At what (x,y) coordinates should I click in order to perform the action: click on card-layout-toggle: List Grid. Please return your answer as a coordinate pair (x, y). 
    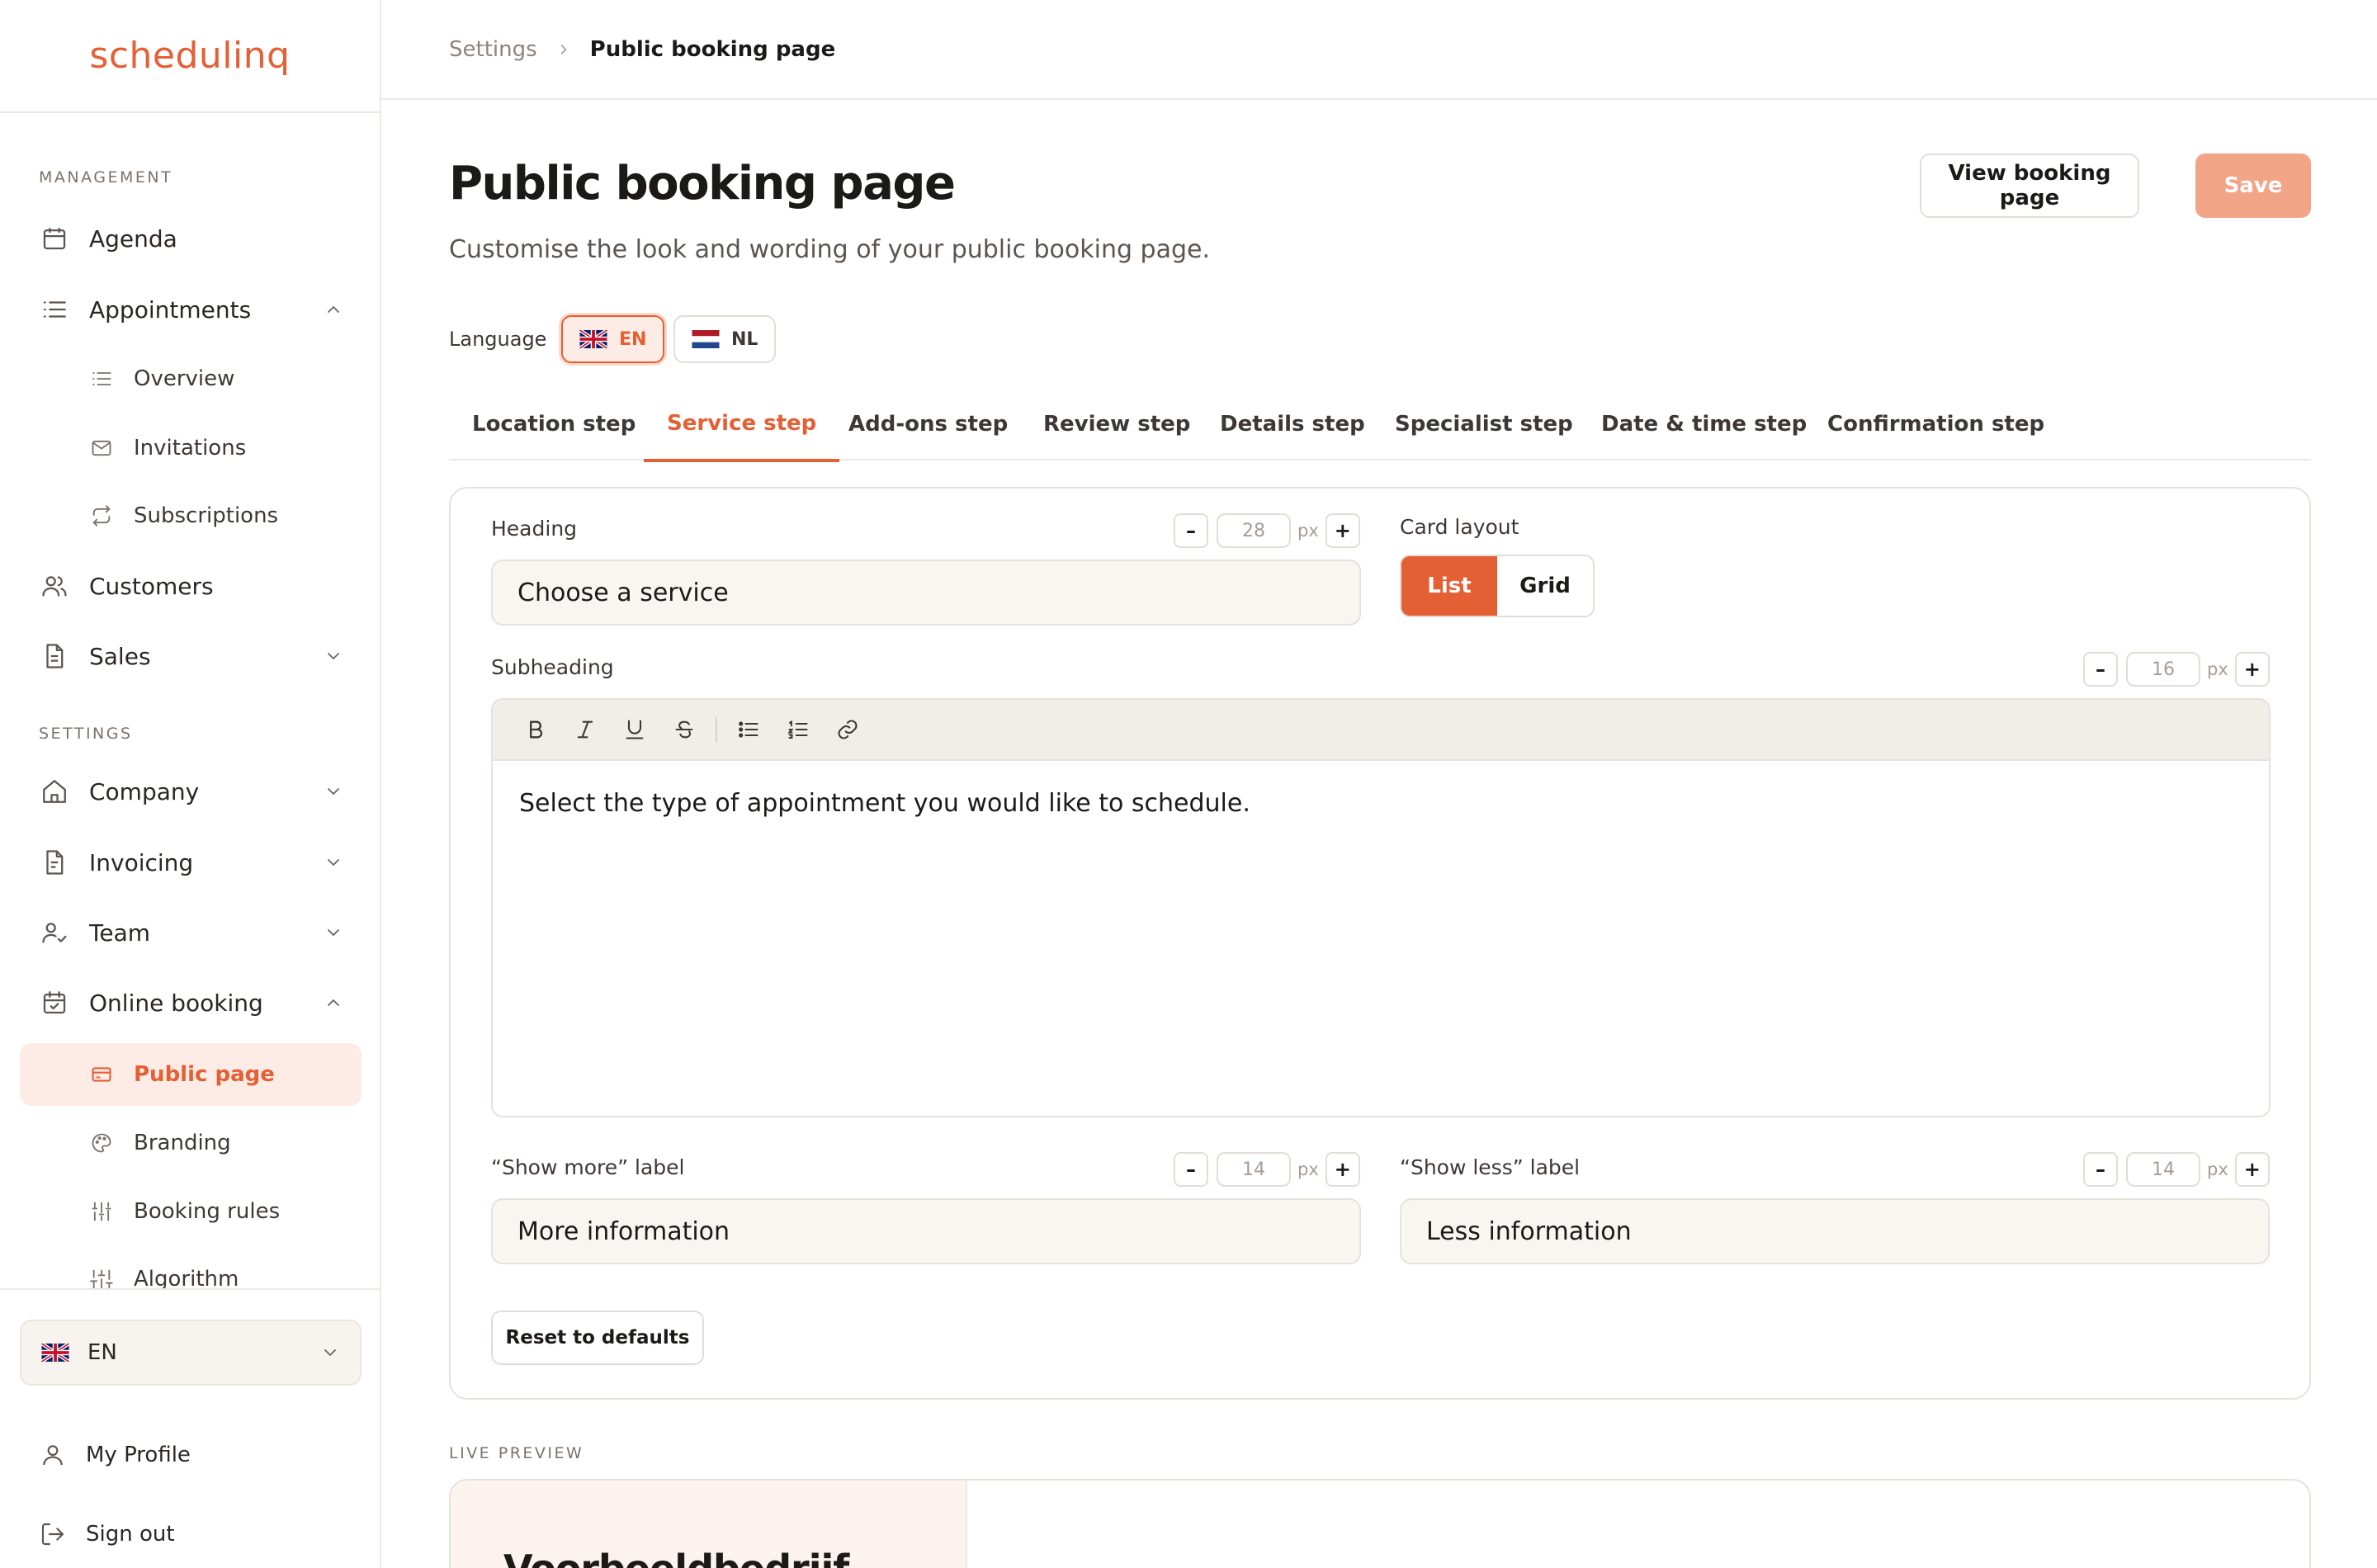
    Looking at the image, I should click on (1497, 586).